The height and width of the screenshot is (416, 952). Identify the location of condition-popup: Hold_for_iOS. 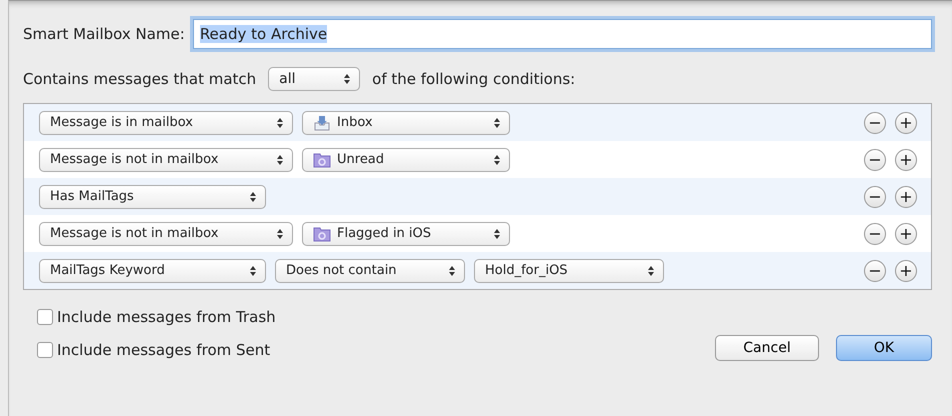
(569, 270).